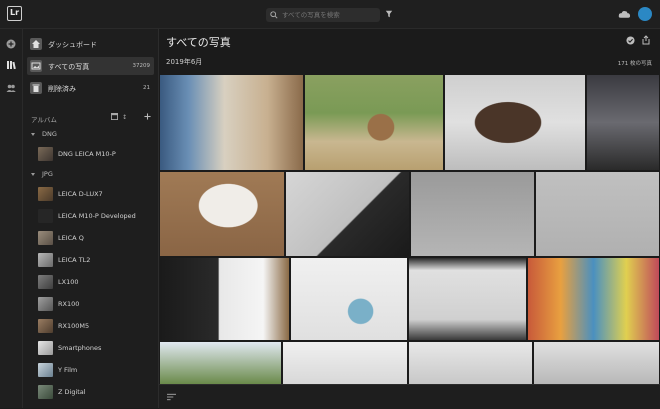 The height and width of the screenshot is (409, 660). What do you see at coordinates (68, 370) in the screenshot?
I see `album-name: Y Film` at bounding box center [68, 370].